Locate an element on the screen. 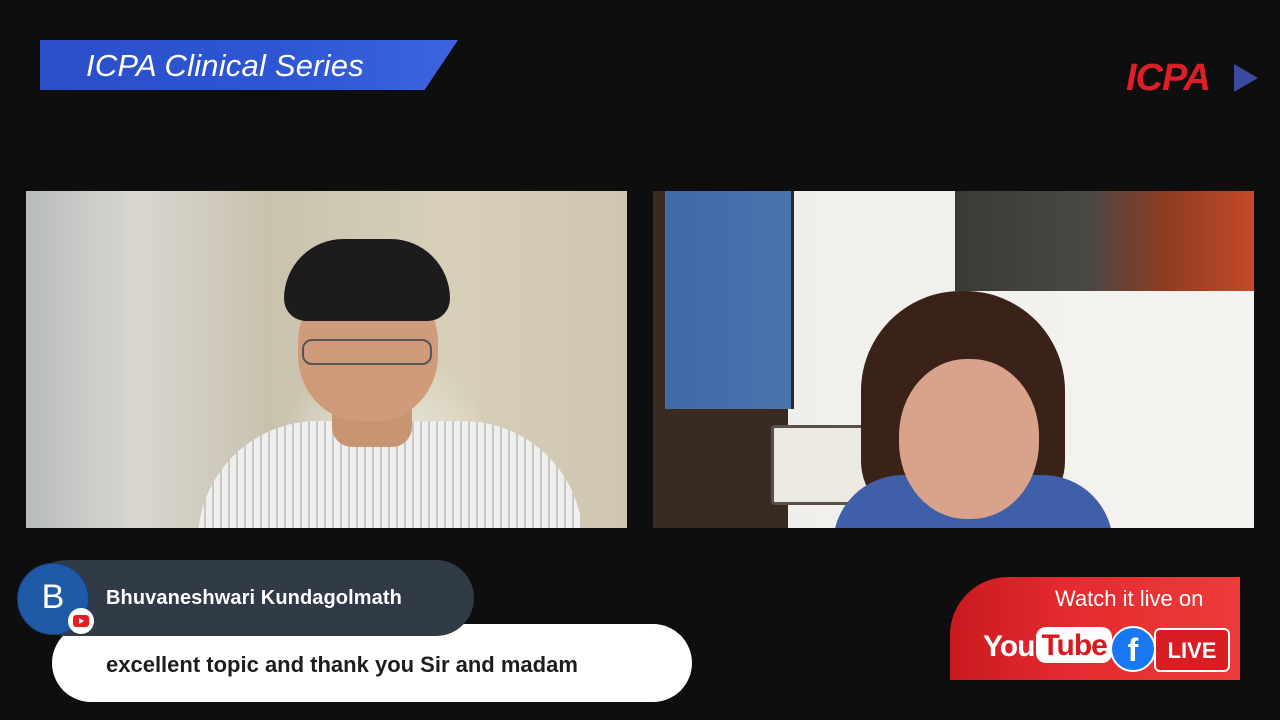  background-cabinet is located at coordinates (729, 300).